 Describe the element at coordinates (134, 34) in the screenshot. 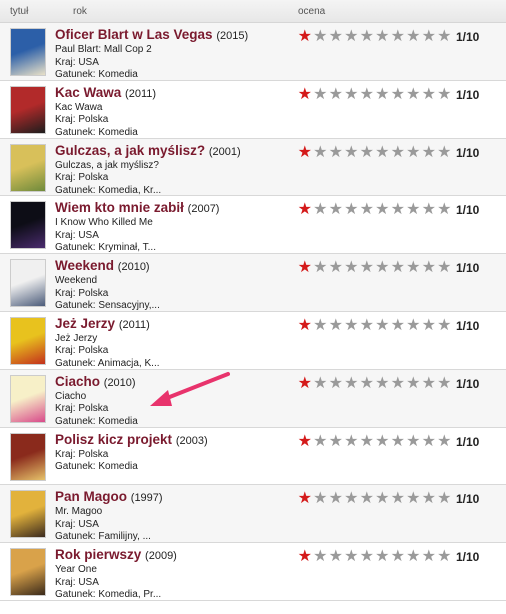

I see `film-title-link: Oficer Blart w Las Vegas` at that location.